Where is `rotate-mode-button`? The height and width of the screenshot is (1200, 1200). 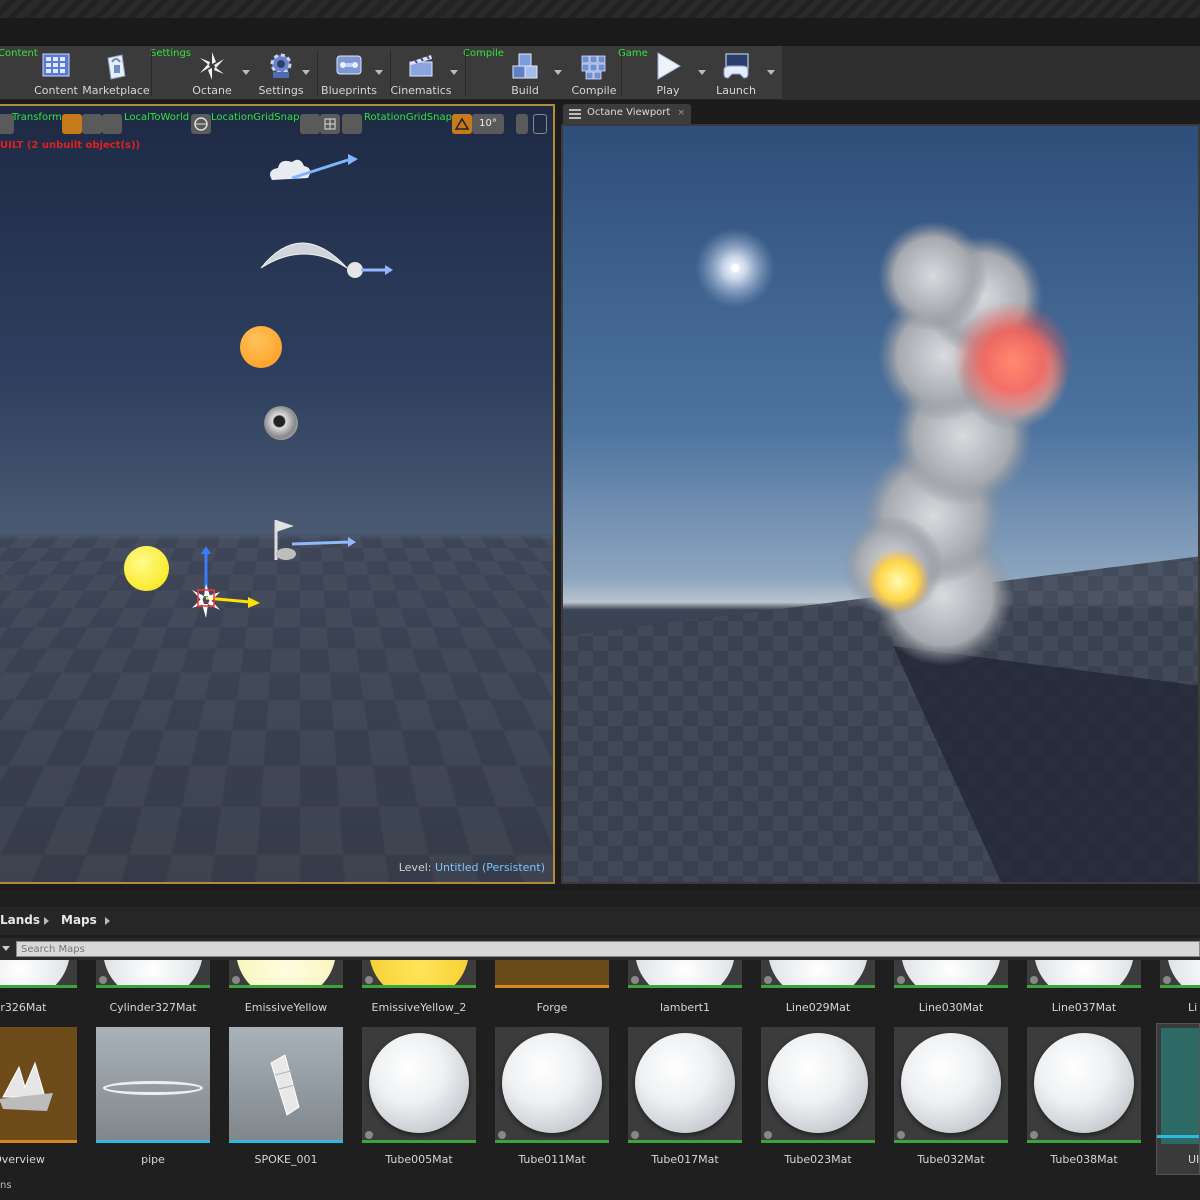
rotate-mode-button is located at coordinates (92, 124).